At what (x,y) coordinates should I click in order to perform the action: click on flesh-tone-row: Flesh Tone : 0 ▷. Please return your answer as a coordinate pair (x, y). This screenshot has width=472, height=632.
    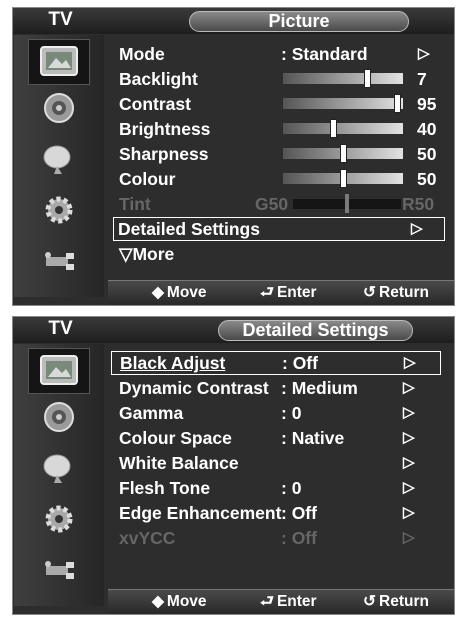
    Looking at the image, I should click on (279, 488).